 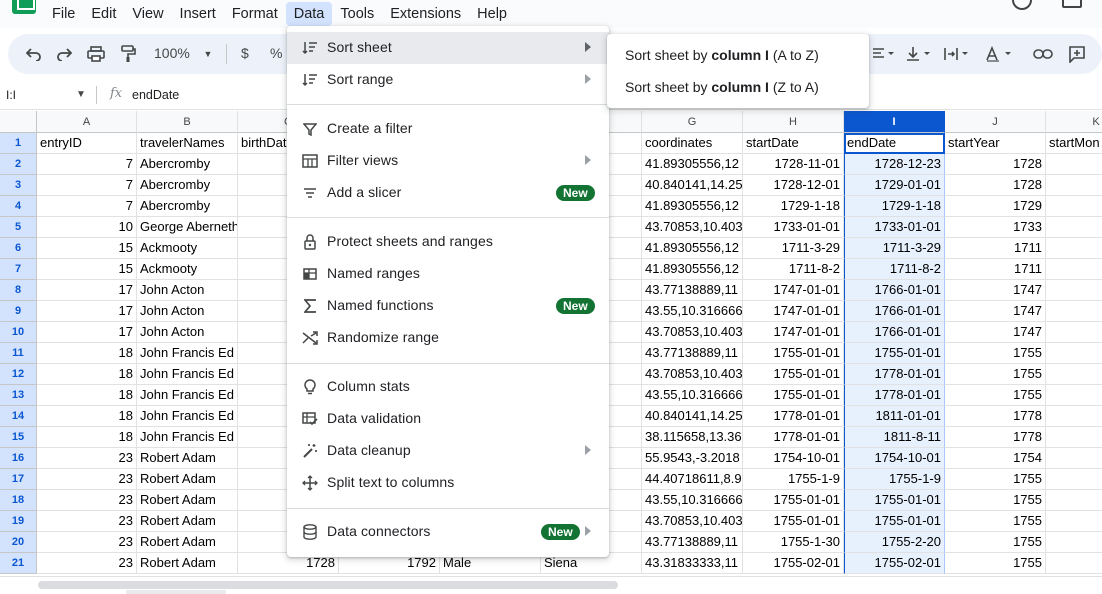 I want to click on table-cell: 43.77138889,11, so click(x=692, y=542).